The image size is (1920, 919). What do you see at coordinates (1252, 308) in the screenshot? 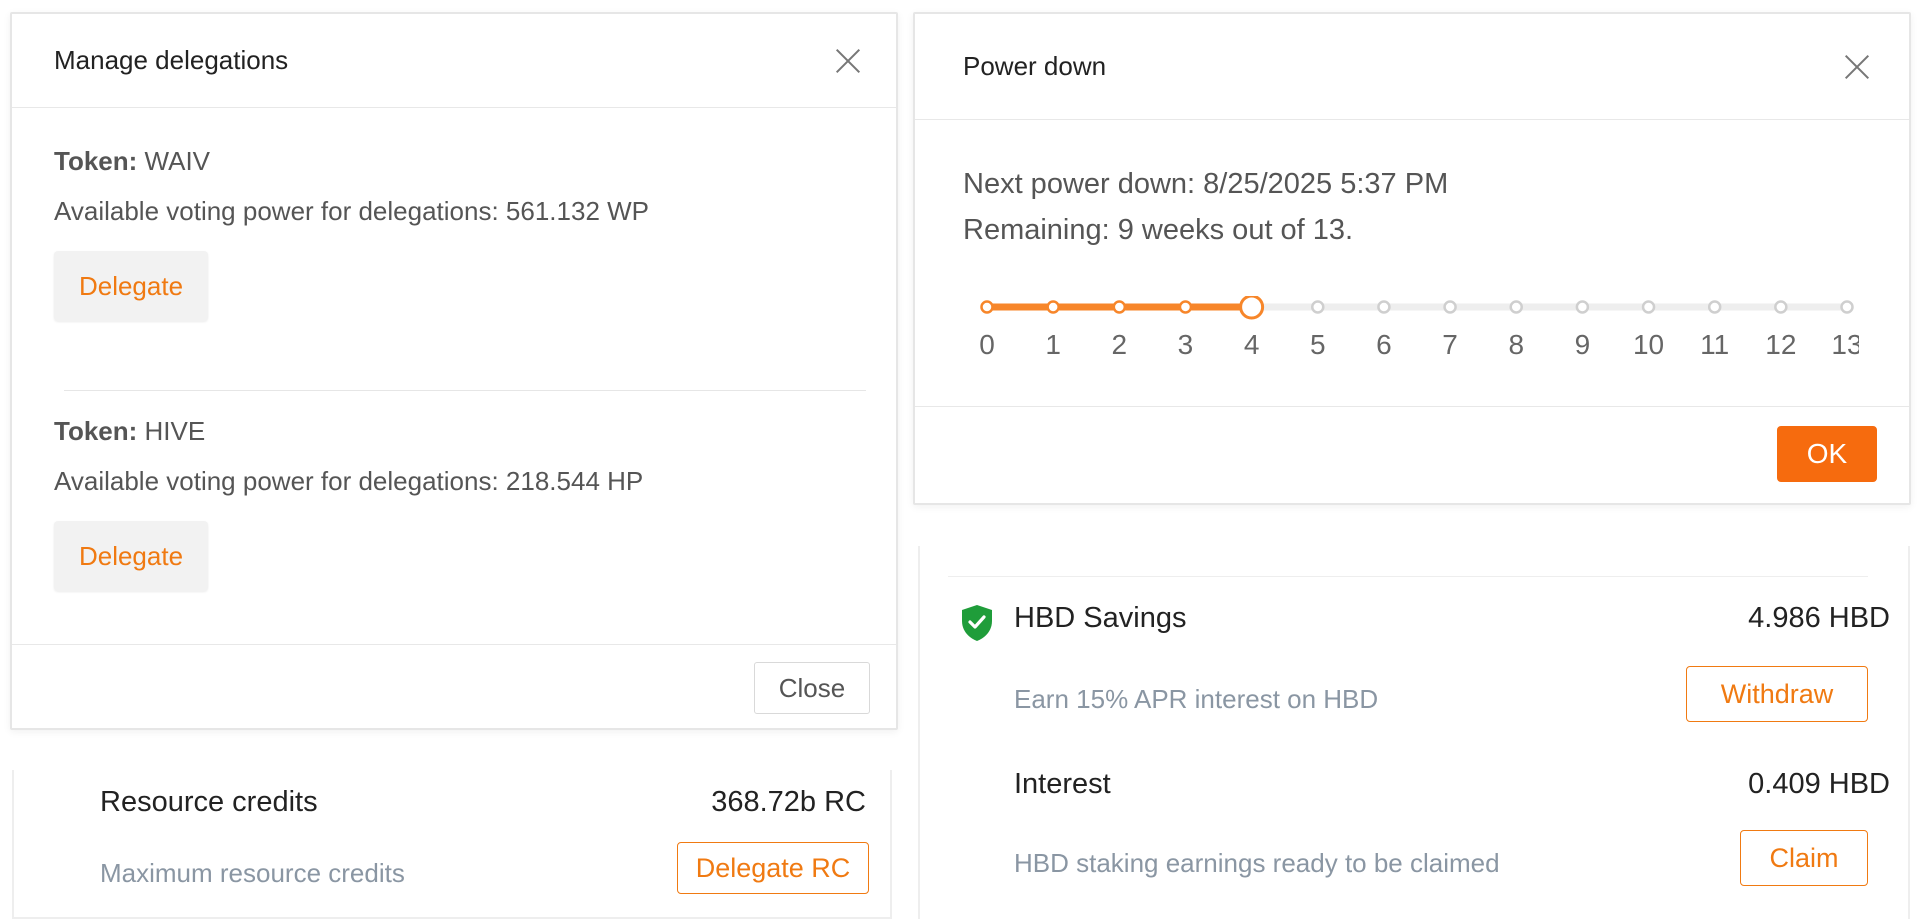
I see `slider-handle` at bounding box center [1252, 308].